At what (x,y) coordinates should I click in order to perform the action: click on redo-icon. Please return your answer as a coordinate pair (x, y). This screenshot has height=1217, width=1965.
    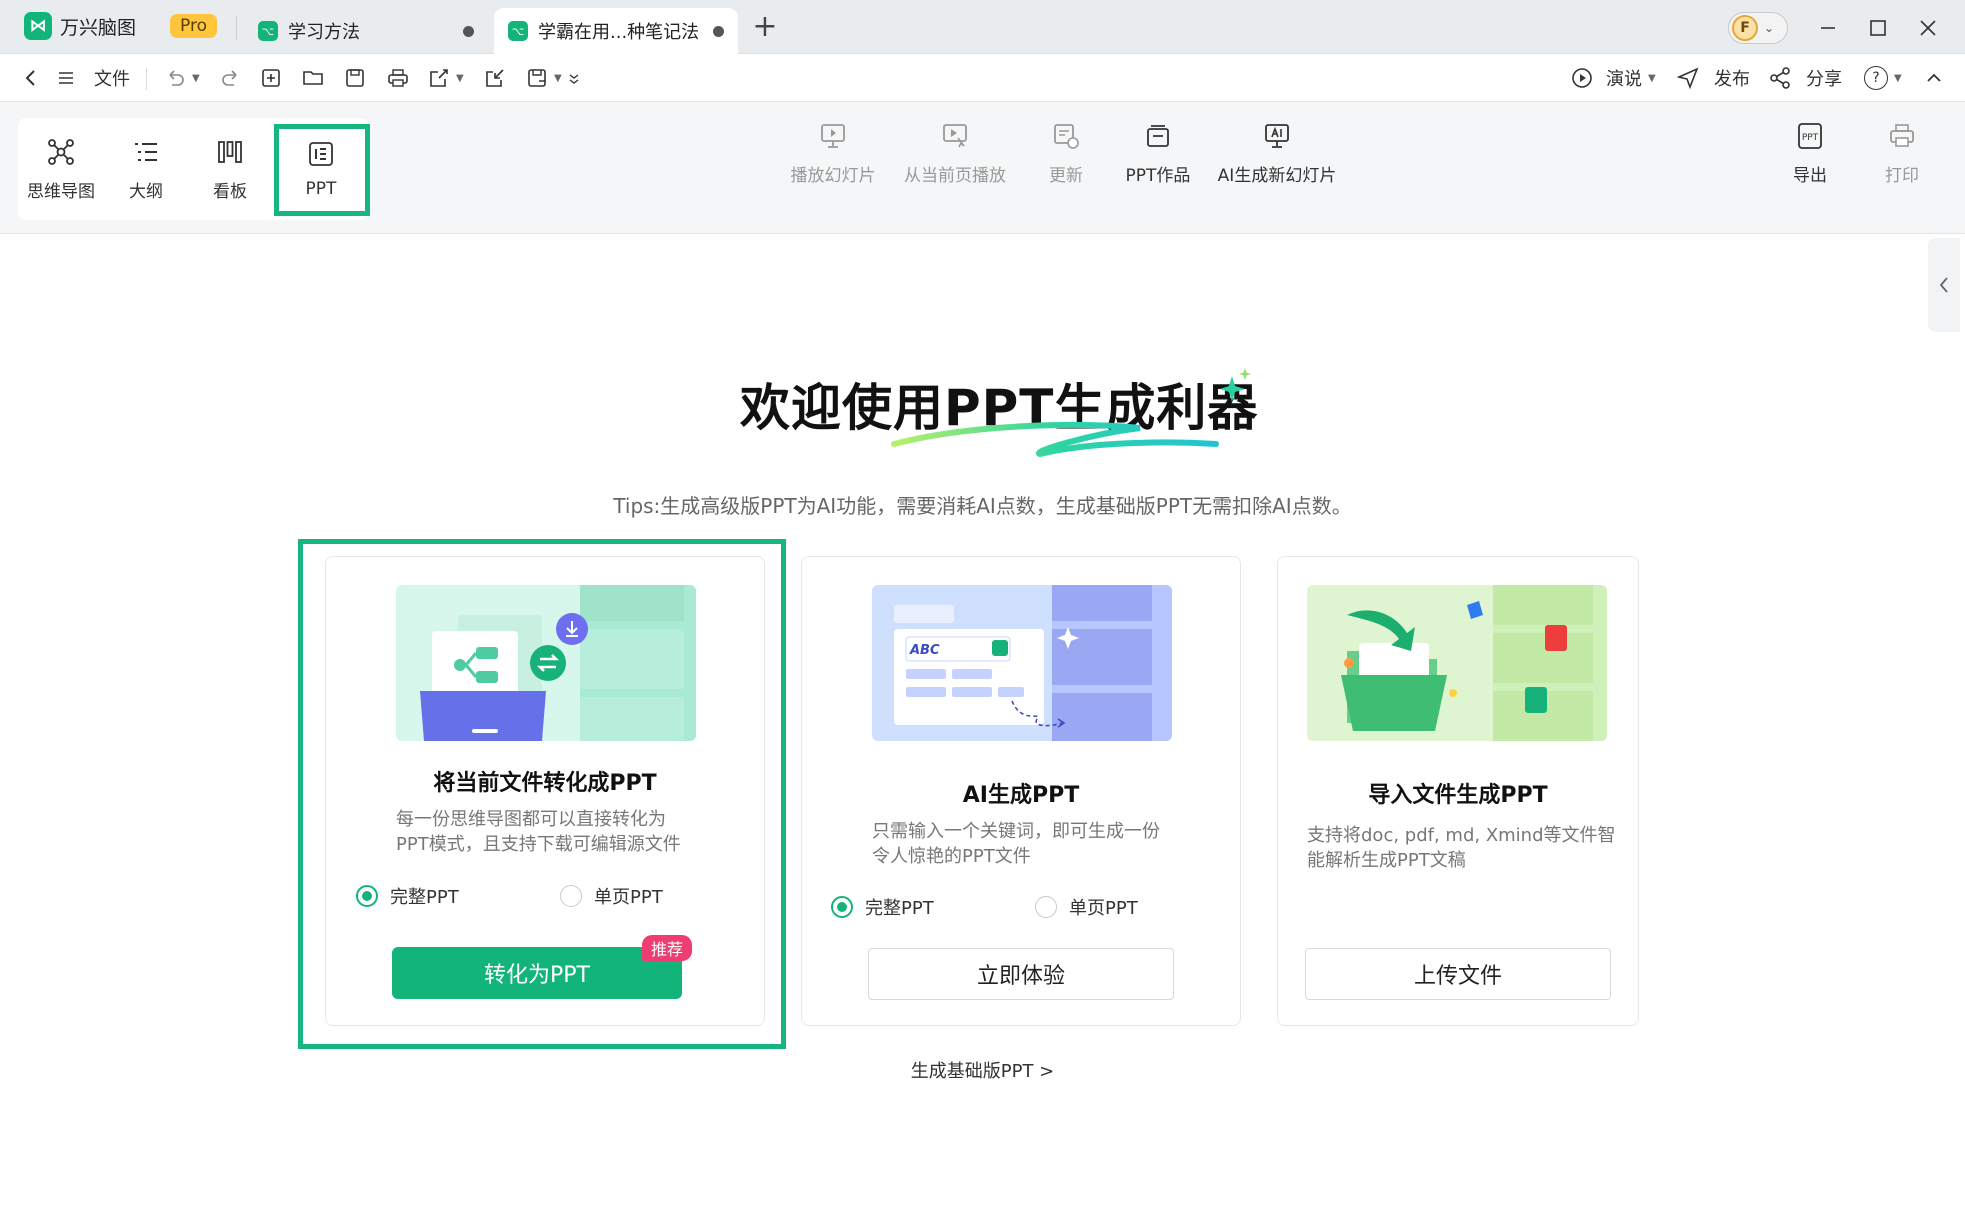
    Looking at the image, I should click on (229, 78).